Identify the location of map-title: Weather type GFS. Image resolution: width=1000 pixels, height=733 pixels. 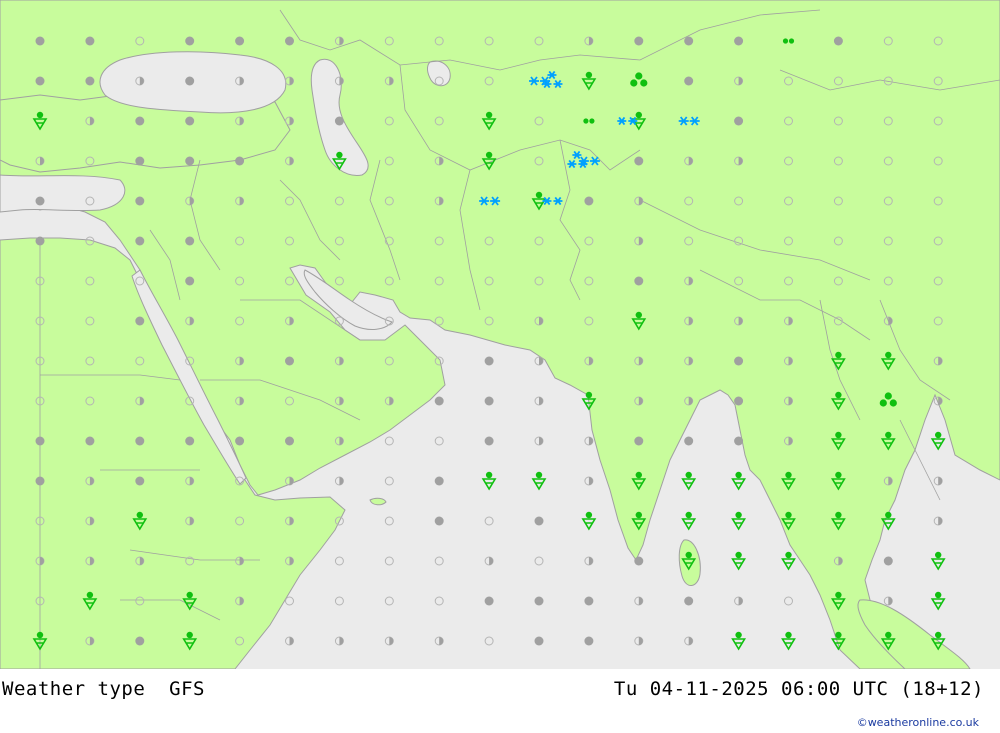
(103, 689).